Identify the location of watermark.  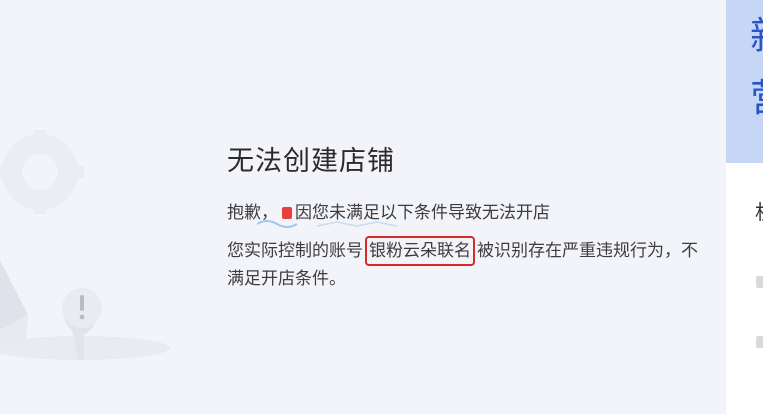
(327, 224).